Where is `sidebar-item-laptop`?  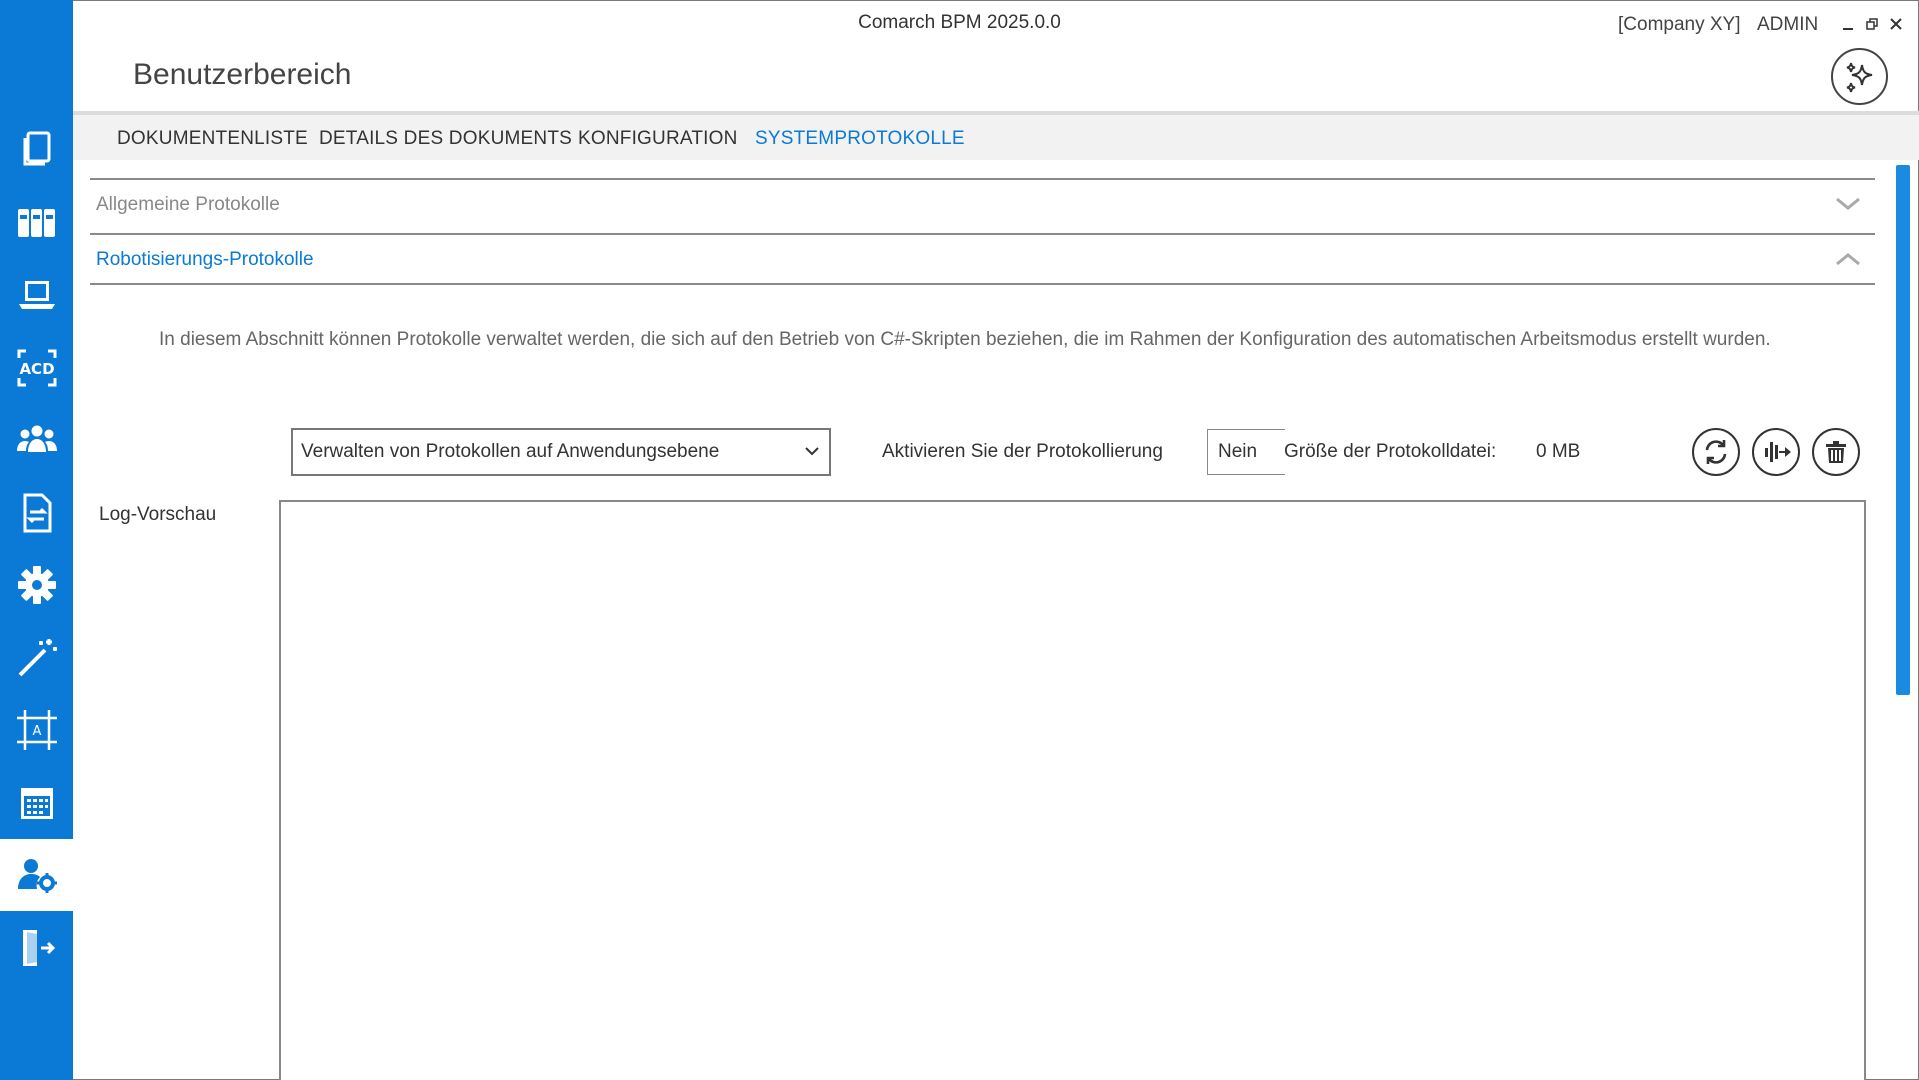 sidebar-item-laptop is located at coordinates (36, 295).